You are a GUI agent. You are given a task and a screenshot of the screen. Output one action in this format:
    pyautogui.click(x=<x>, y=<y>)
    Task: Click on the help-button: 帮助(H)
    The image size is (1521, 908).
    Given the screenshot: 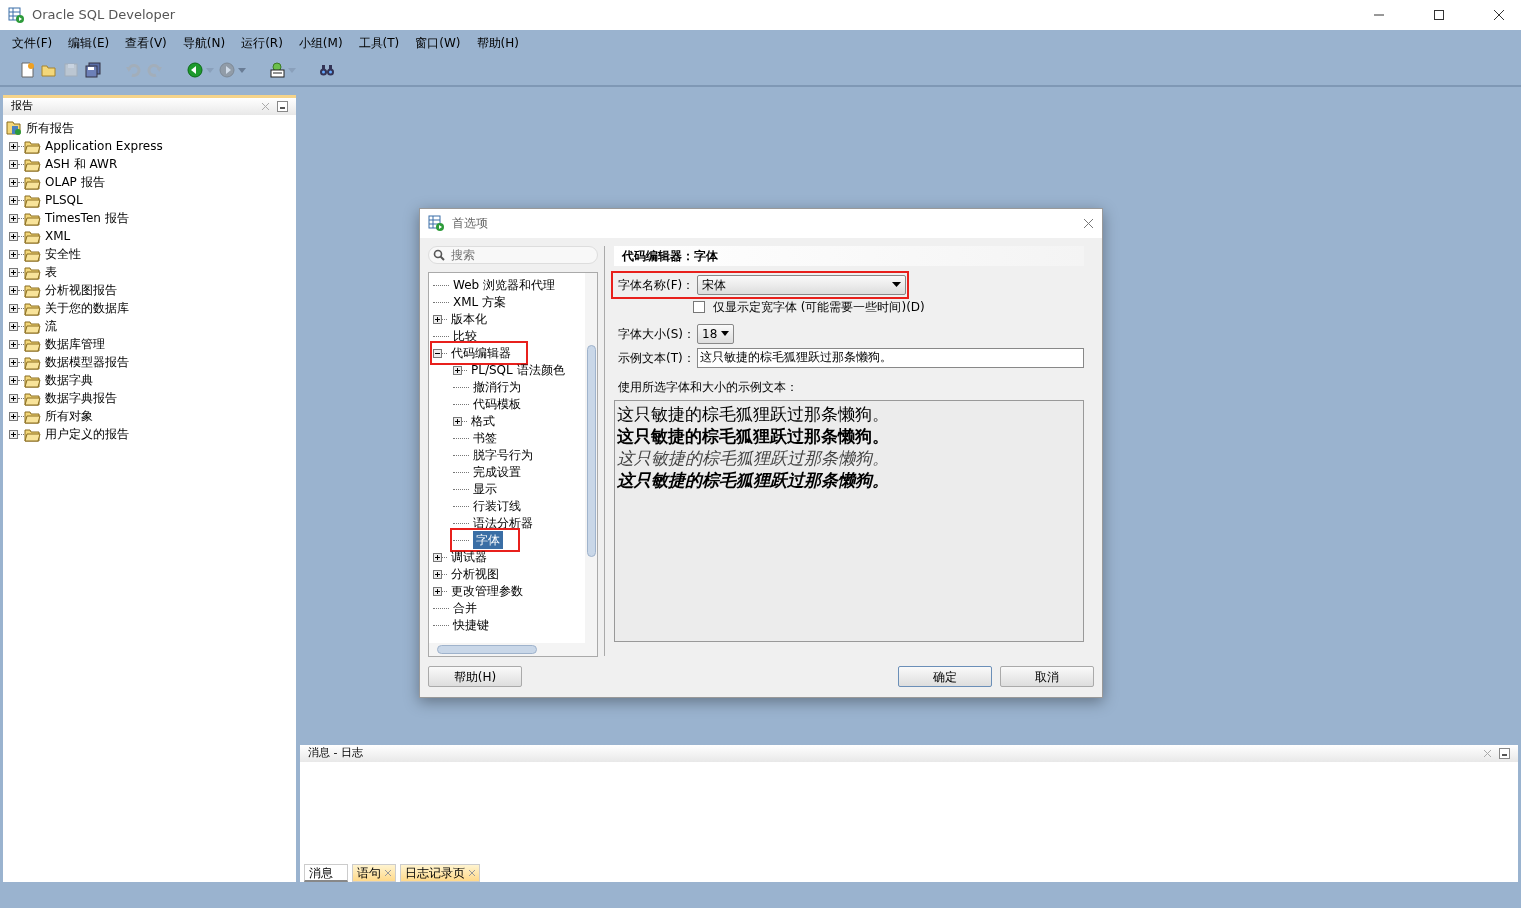 What is the action you would take?
    pyautogui.click(x=475, y=677)
    